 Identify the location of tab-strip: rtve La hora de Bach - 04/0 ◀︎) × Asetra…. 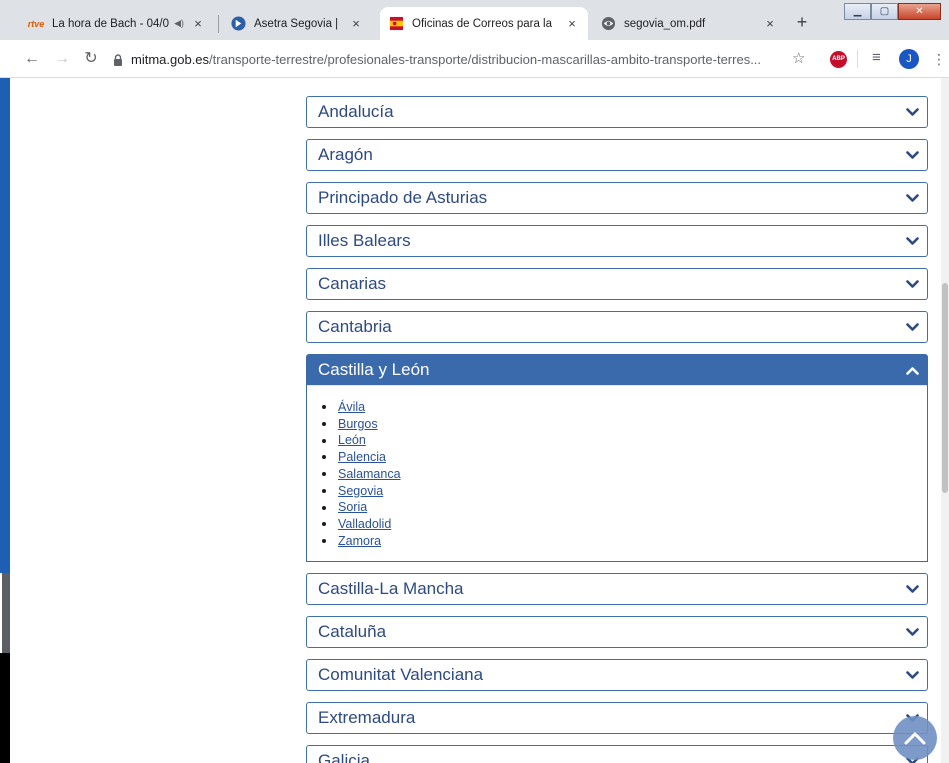
(474, 20).